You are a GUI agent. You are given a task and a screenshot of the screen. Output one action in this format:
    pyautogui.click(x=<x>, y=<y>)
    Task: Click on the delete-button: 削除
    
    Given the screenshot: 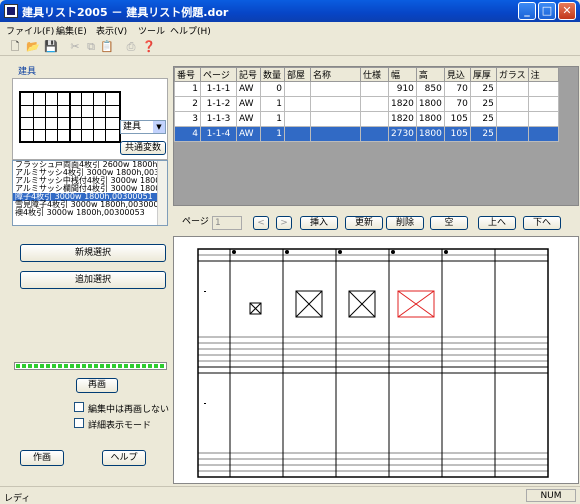 What is the action you would take?
    pyautogui.click(x=405, y=223)
    